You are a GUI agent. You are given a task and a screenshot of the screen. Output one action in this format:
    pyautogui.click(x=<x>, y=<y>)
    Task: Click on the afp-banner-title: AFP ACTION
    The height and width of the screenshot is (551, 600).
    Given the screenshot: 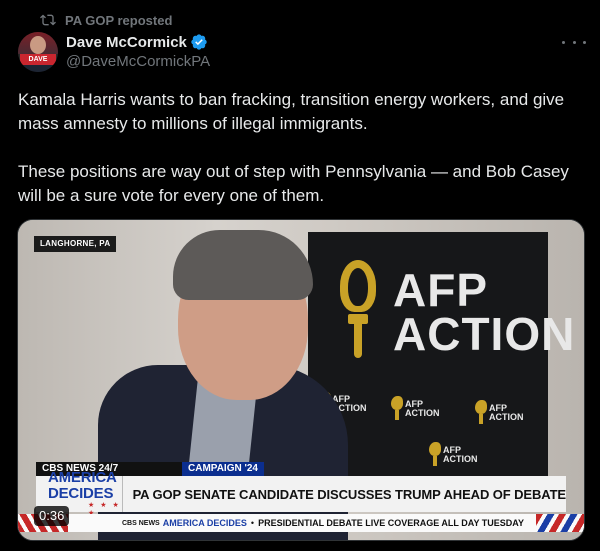 What is the action you would take?
    pyautogui.click(x=484, y=312)
    